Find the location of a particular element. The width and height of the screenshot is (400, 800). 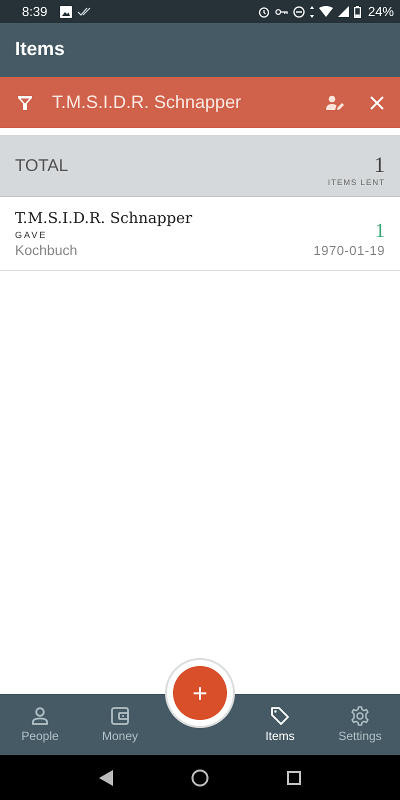

alarm-icon is located at coordinates (264, 12).